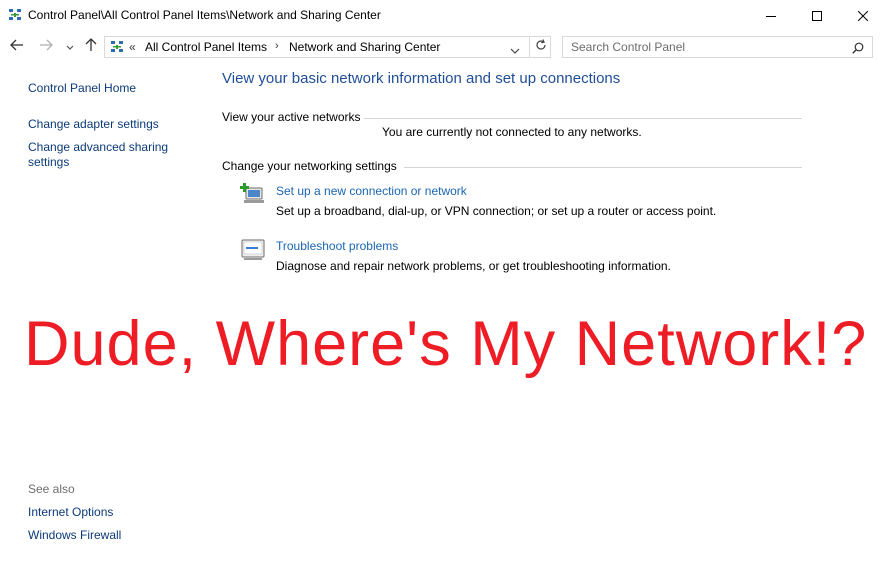 The height and width of the screenshot is (563, 886). I want to click on back-button, so click(17, 47).